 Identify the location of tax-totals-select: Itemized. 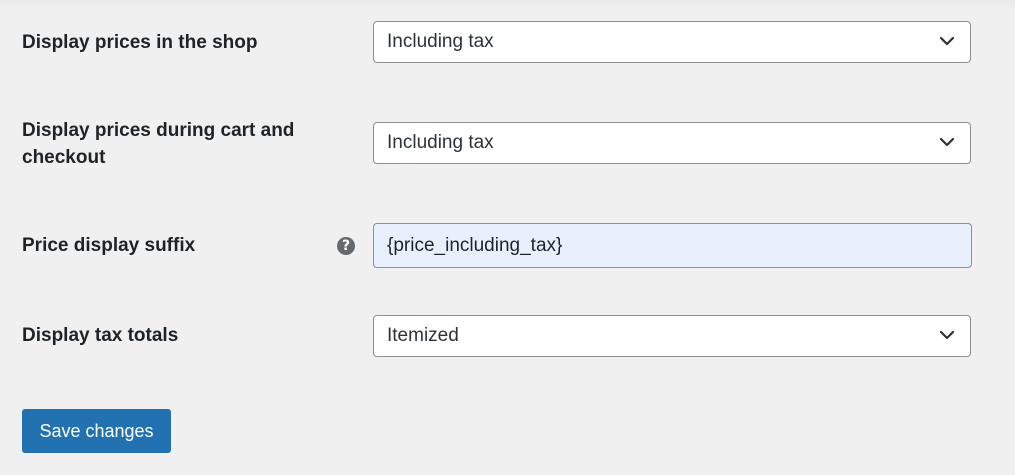
(672, 336).